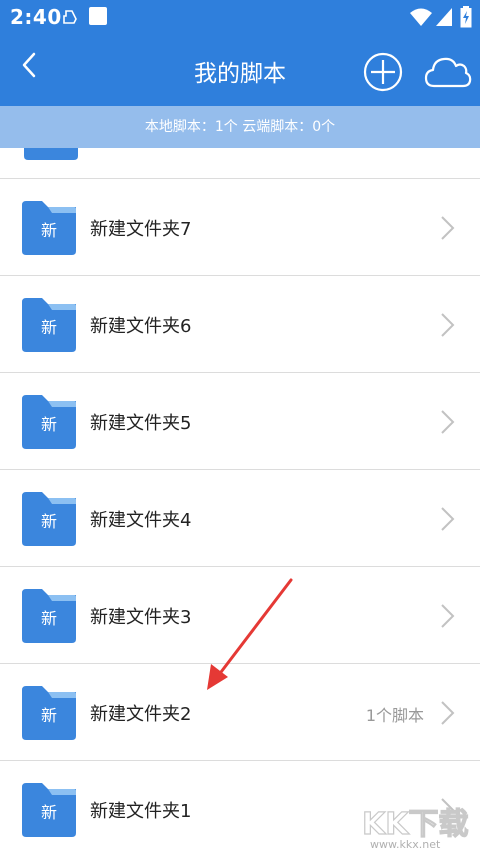  Describe the element at coordinates (240, 127) in the screenshot. I see `script-summary: 本地脚本：1个 云端脚本：0个` at that location.